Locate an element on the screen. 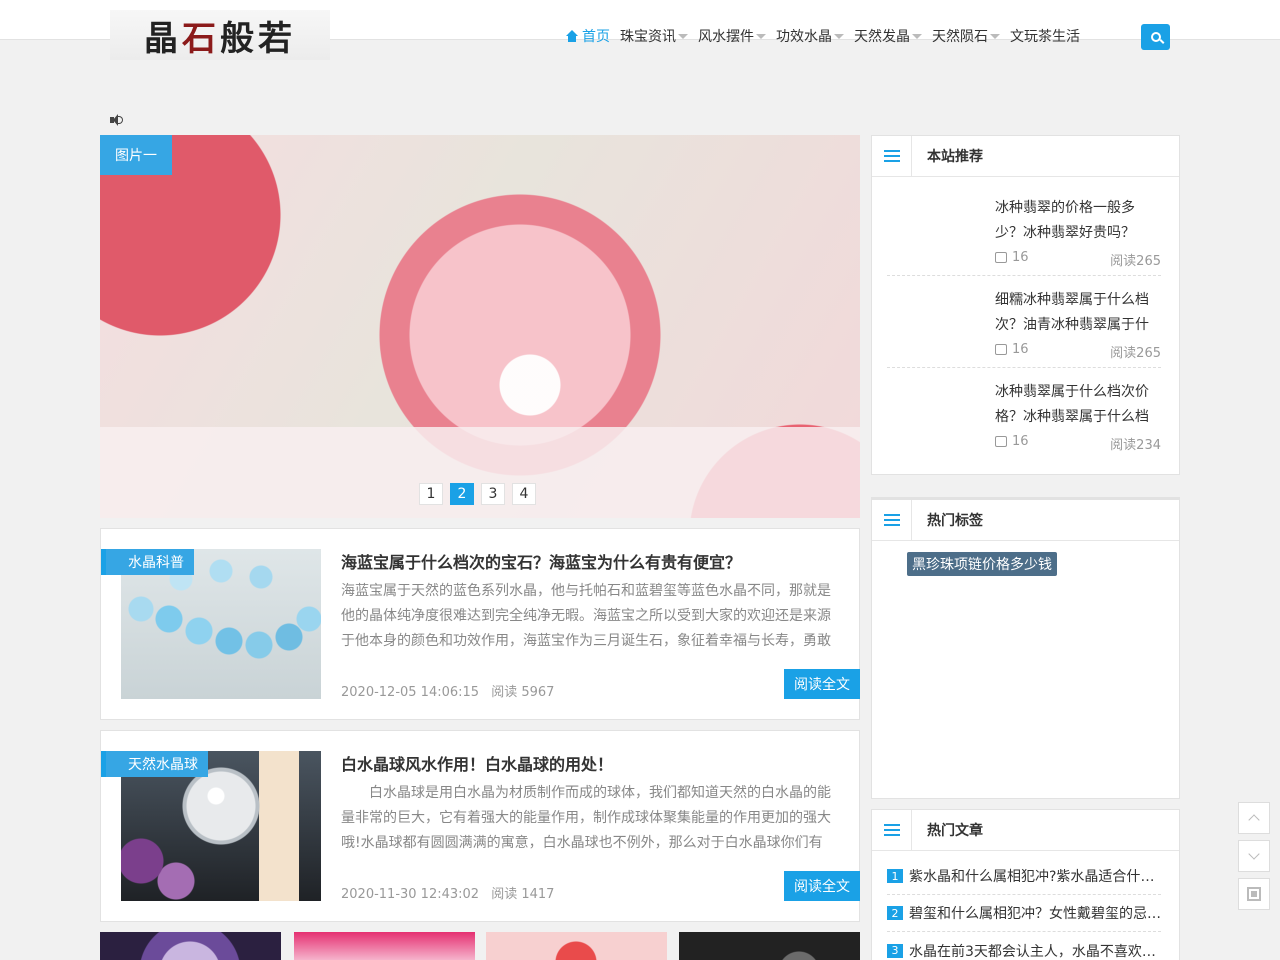 This screenshot has height=960, width=1280. logo-char-3: 般若 is located at coordinates (258, 38).